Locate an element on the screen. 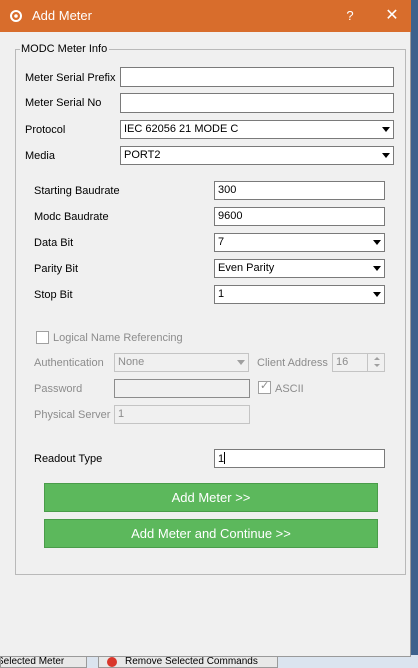  dialog-title: Add Meter is located at coordinates (62, 15).